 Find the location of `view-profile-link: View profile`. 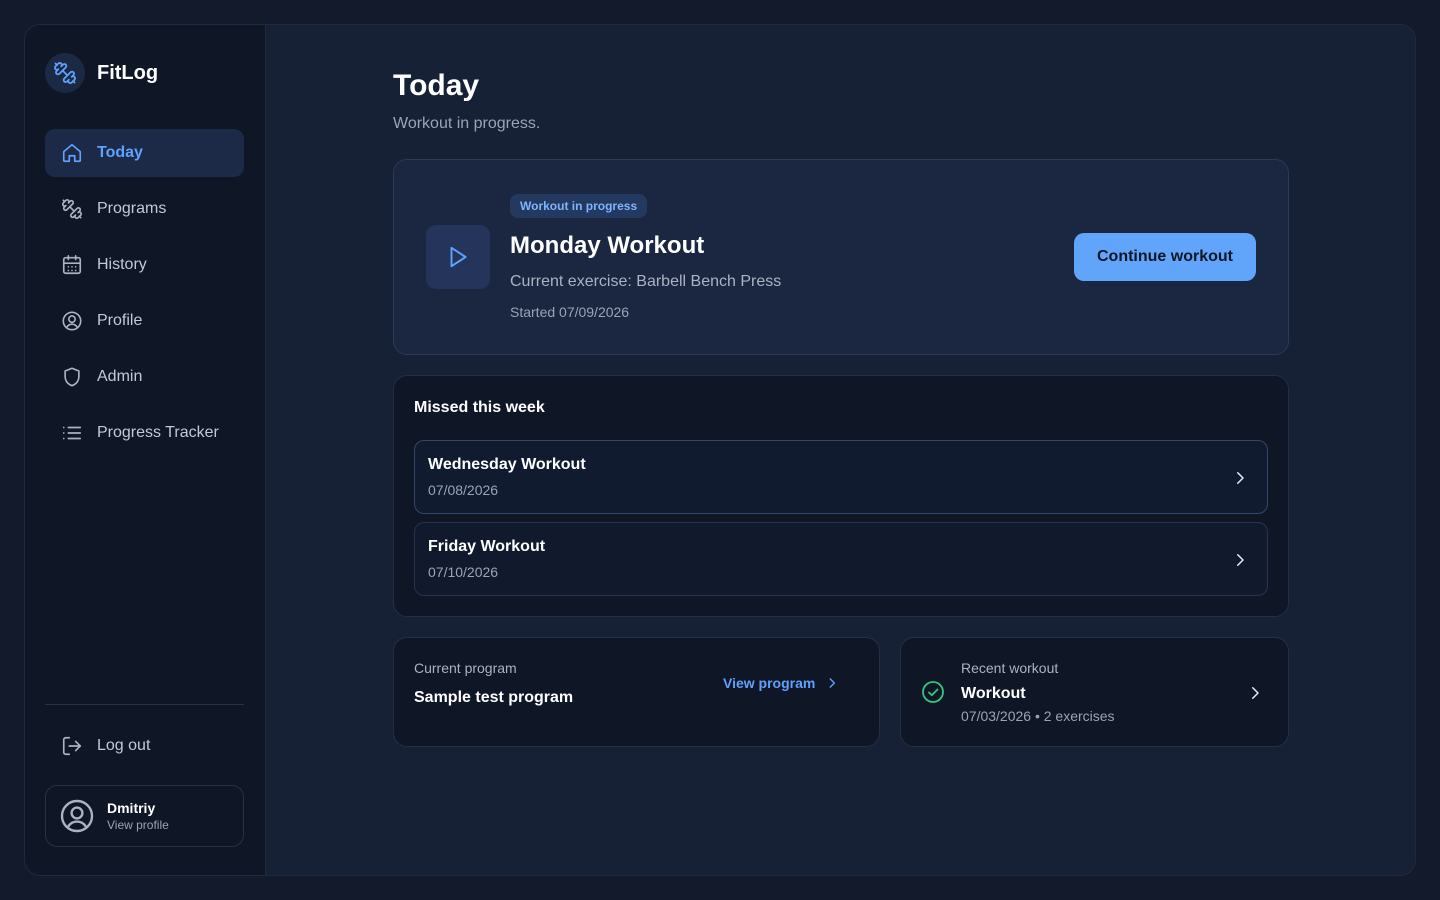

view-profile-link: View profile is located at coordinates (138, 825).